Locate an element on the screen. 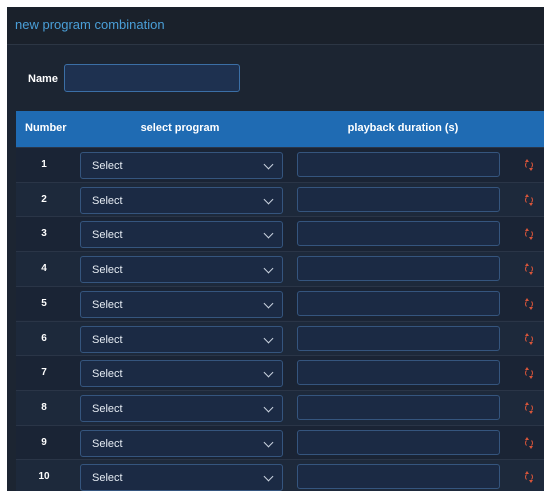 This screenshot has height=491, width=544. row-number: 4 is located at coordinates (44, 269).